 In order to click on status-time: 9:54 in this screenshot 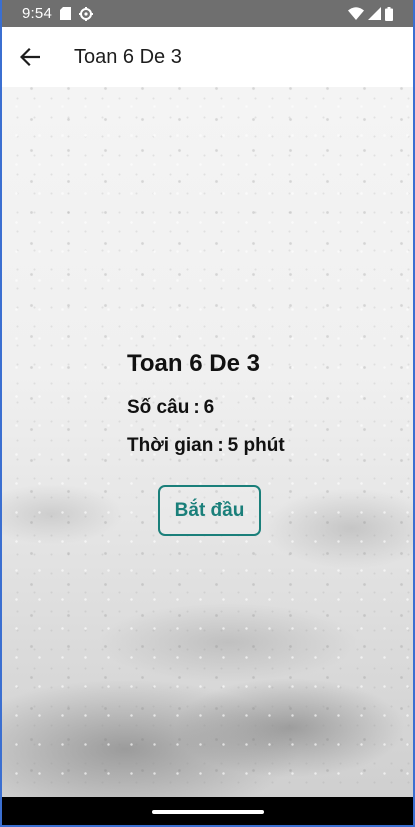, I will do `click(37, 13)`.